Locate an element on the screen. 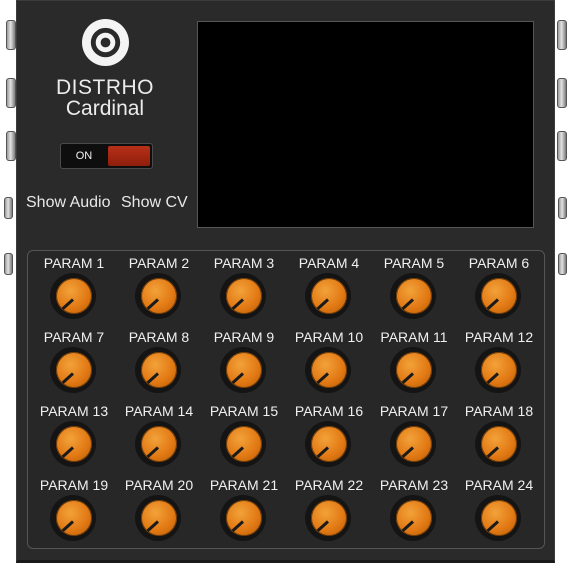 The width and height of the screenshot is (571, 563). param-label: PARAM 2 is located at coordinates (159, 263).